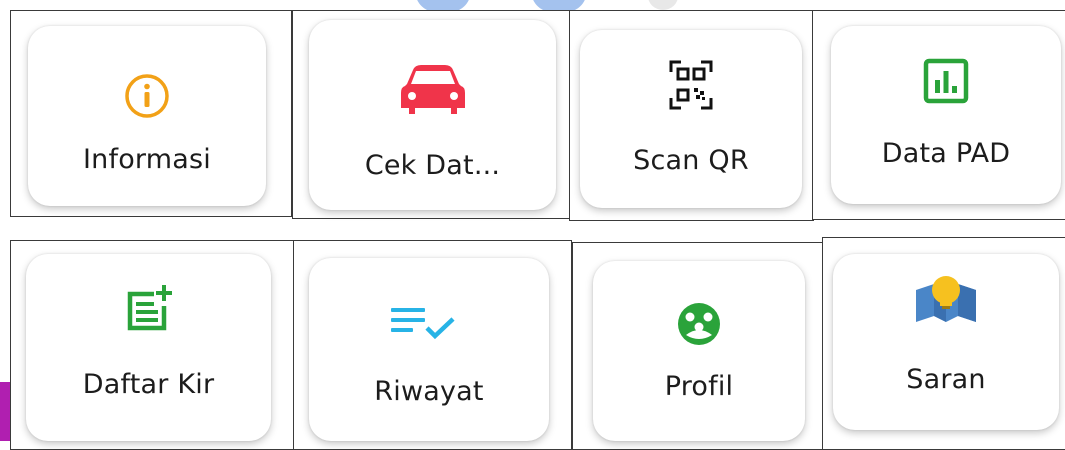 The image size is (1065, 450). Describe the element at coordinates (946, 81) in the screenshot. I see `bar-chart-icon` at that location.